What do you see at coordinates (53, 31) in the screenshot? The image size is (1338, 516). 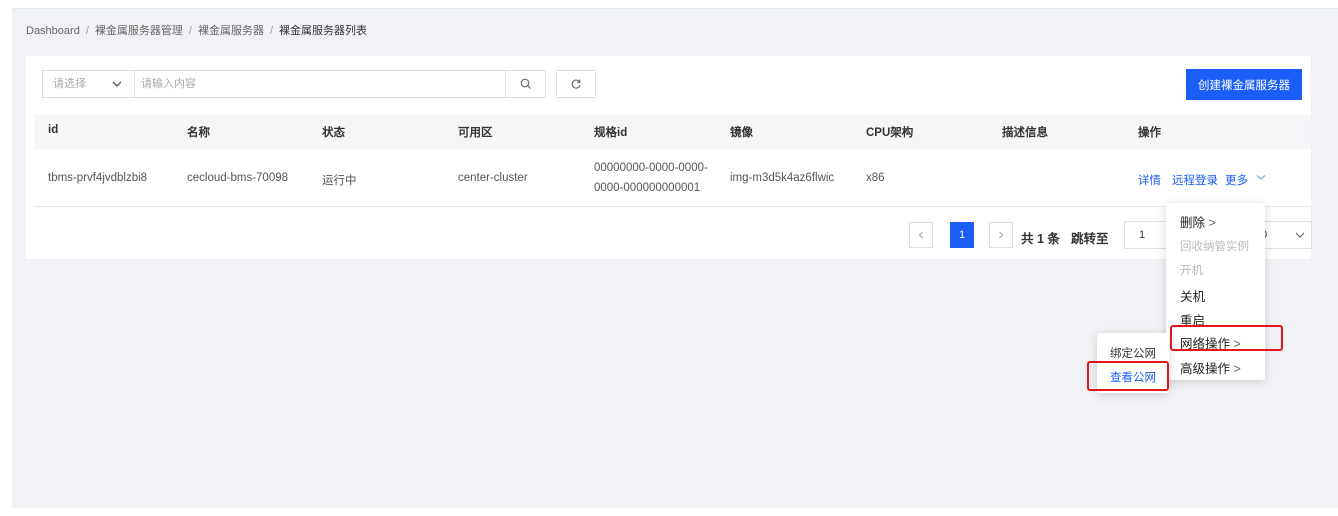 I see `breadcrumb-dashboard: Dashboard` at bounding box center [53, 31].